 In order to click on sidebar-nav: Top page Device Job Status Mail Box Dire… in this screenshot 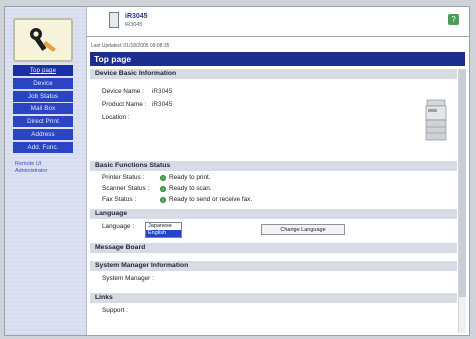, I will do `click(43, 110)`.